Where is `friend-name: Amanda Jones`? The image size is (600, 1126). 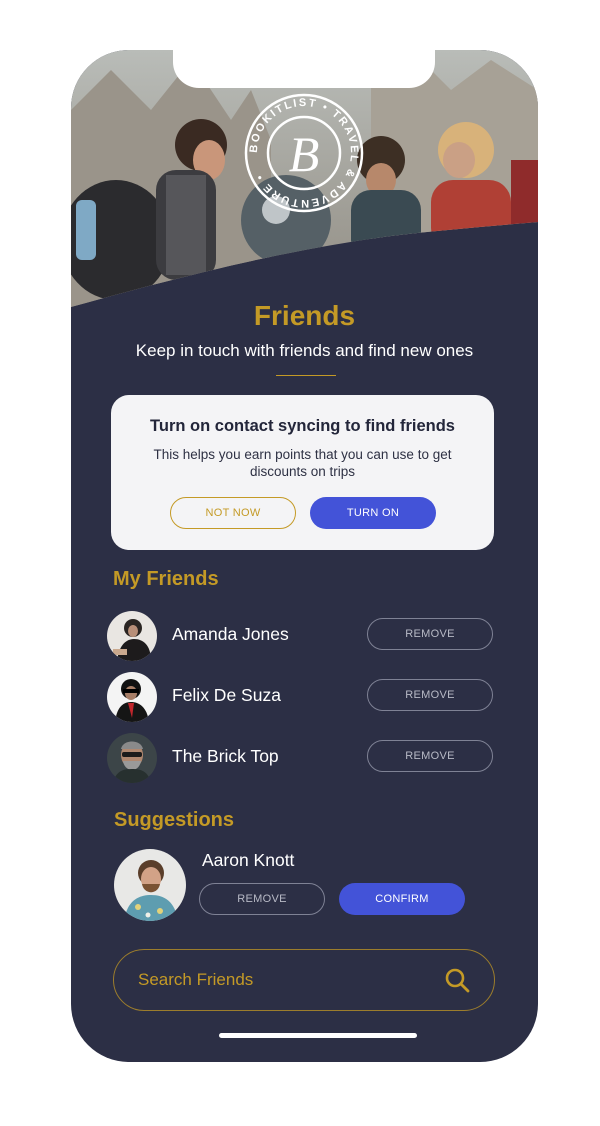
friend-name: Amanda Jones is located at coordinates (230, 634).